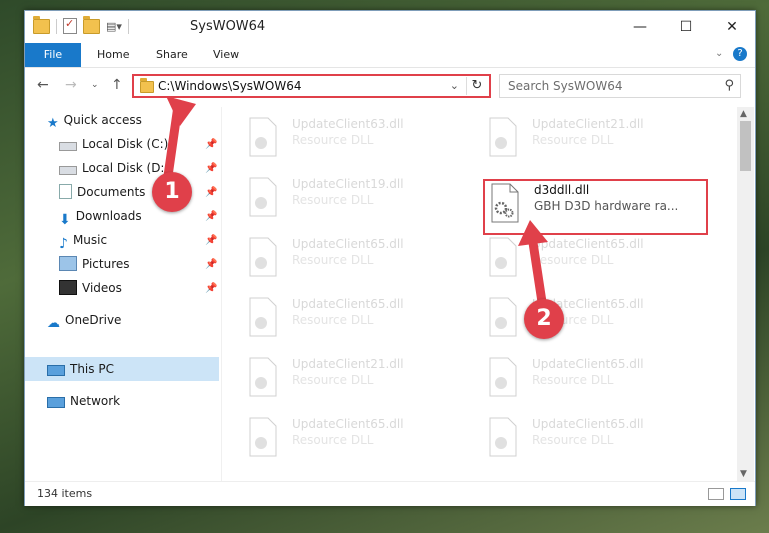 This screenshot has width=769, height=533. What do you see at coordinates (172, 192) in the screenshot?
I see `step-1-badge: 1` at bounding box center [172, 192].